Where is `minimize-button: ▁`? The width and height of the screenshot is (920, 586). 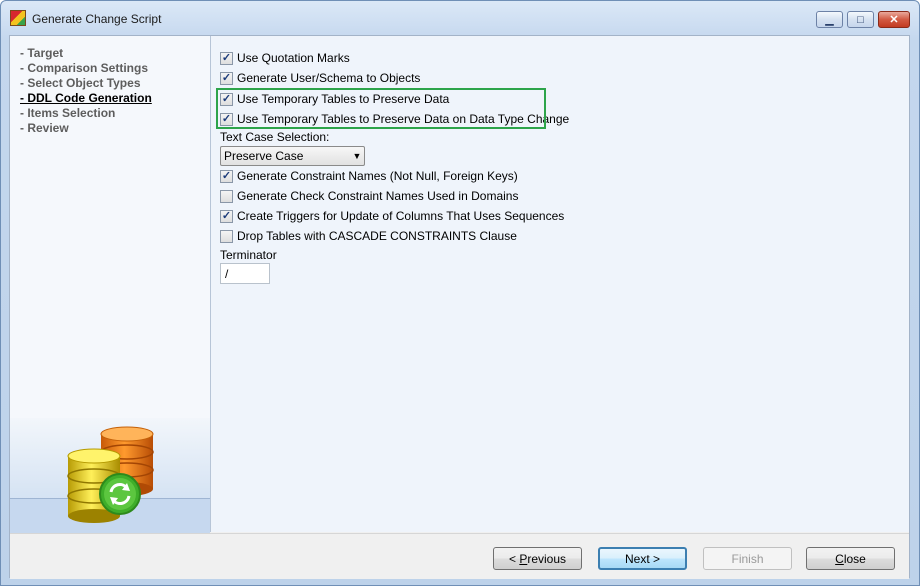 minimize-button: ▁ is located at coordinates (829, 19).